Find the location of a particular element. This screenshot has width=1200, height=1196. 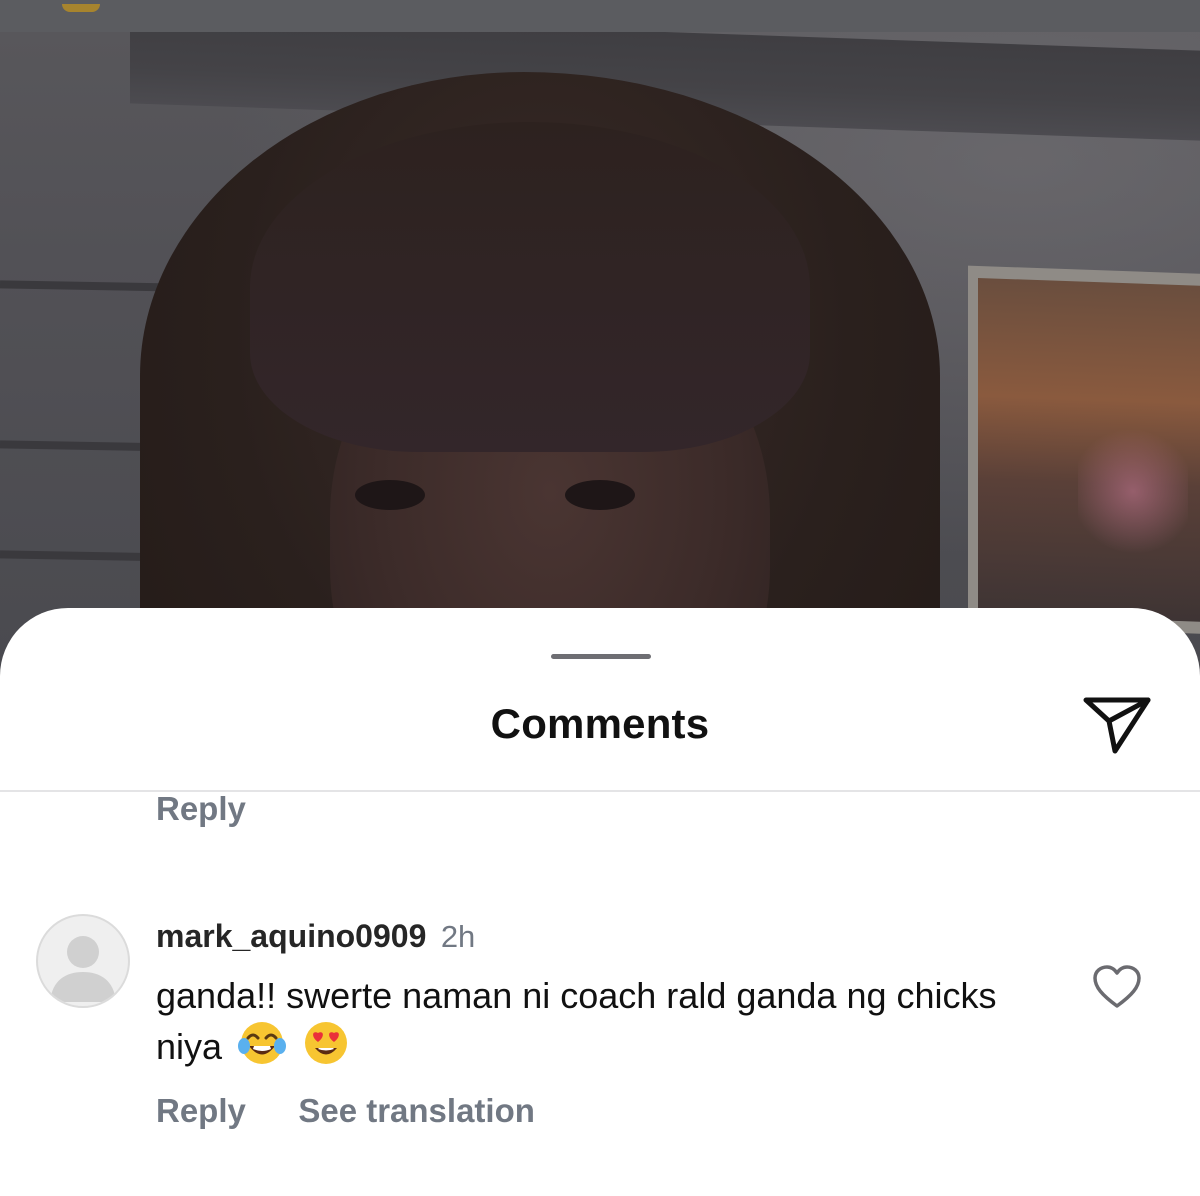

face-with-tears-of-joy-icon is located at coordinates (262, 1048).